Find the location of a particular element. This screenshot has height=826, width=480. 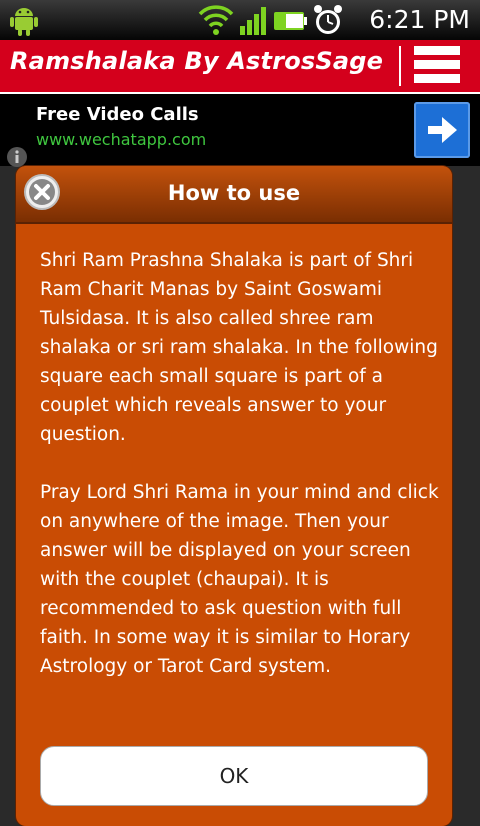

ad-arrow-button is located at coordinates (442, 130).